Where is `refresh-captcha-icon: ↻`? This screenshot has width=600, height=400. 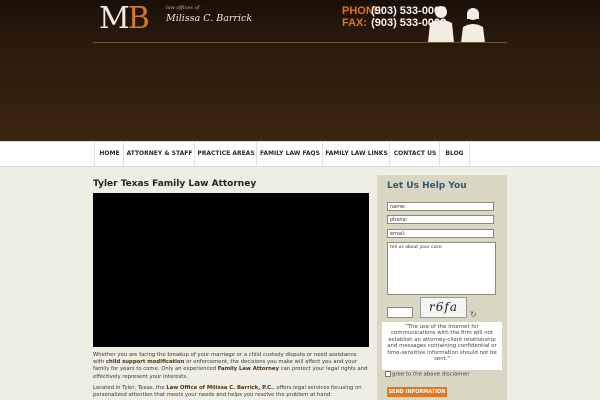 refresh-captcha-icon: ↻ is located at coordinates (473, 314).